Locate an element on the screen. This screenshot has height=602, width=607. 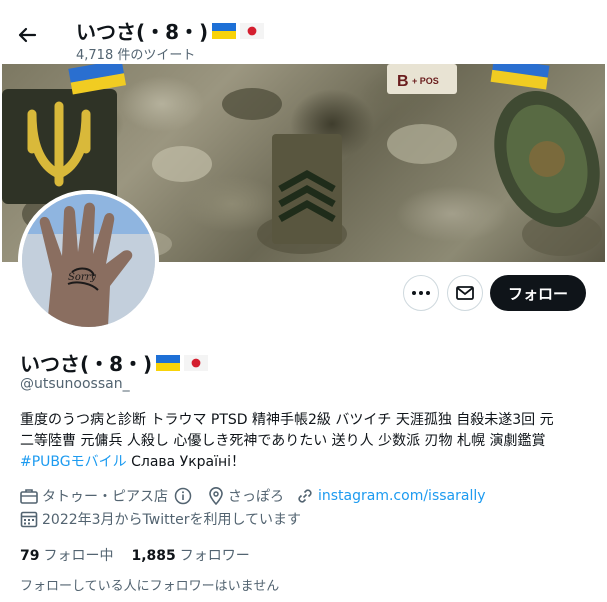
more-icon is located at coordinates (421, 293).